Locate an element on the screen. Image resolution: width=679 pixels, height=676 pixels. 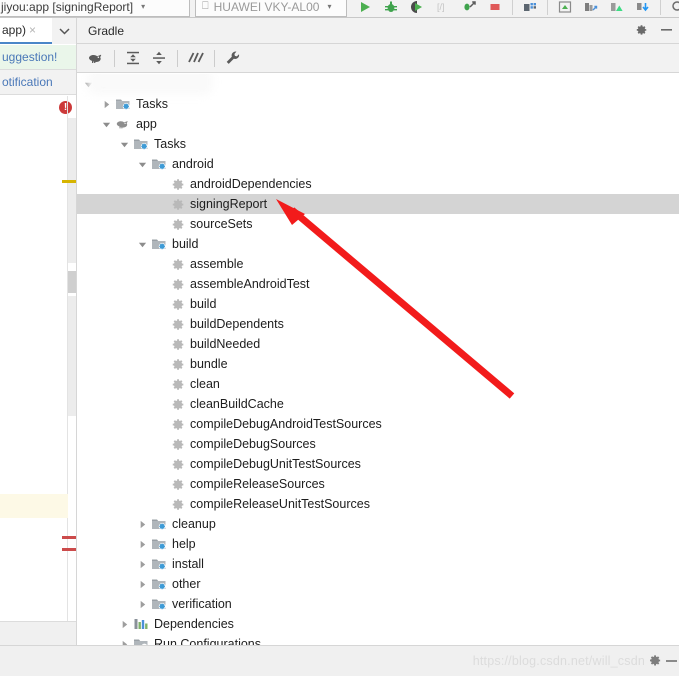
chevron-down-icon: ▾ is located at coordinates (329, 6).